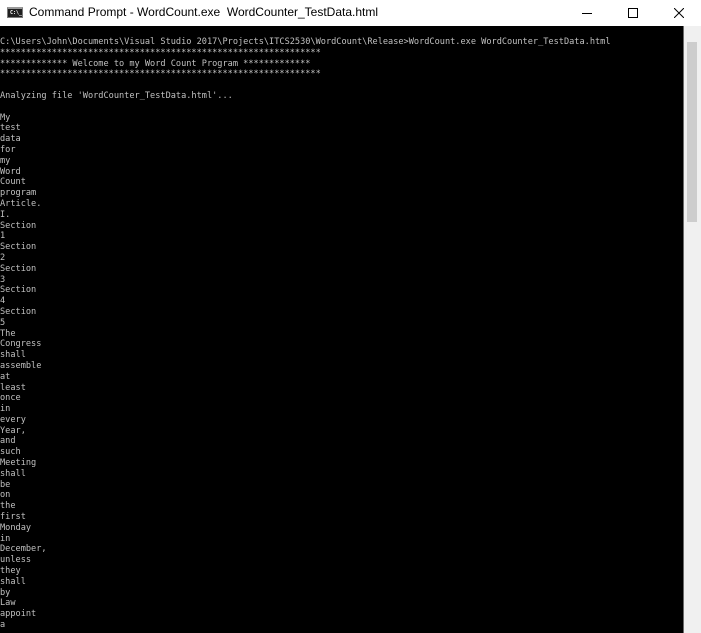 Image resolution: width=701 pixels, height=633 pixels. What do you see at coordinates (5, 592) in the screenshot?
I see `console-line: by` at bounding box center [5, 592].